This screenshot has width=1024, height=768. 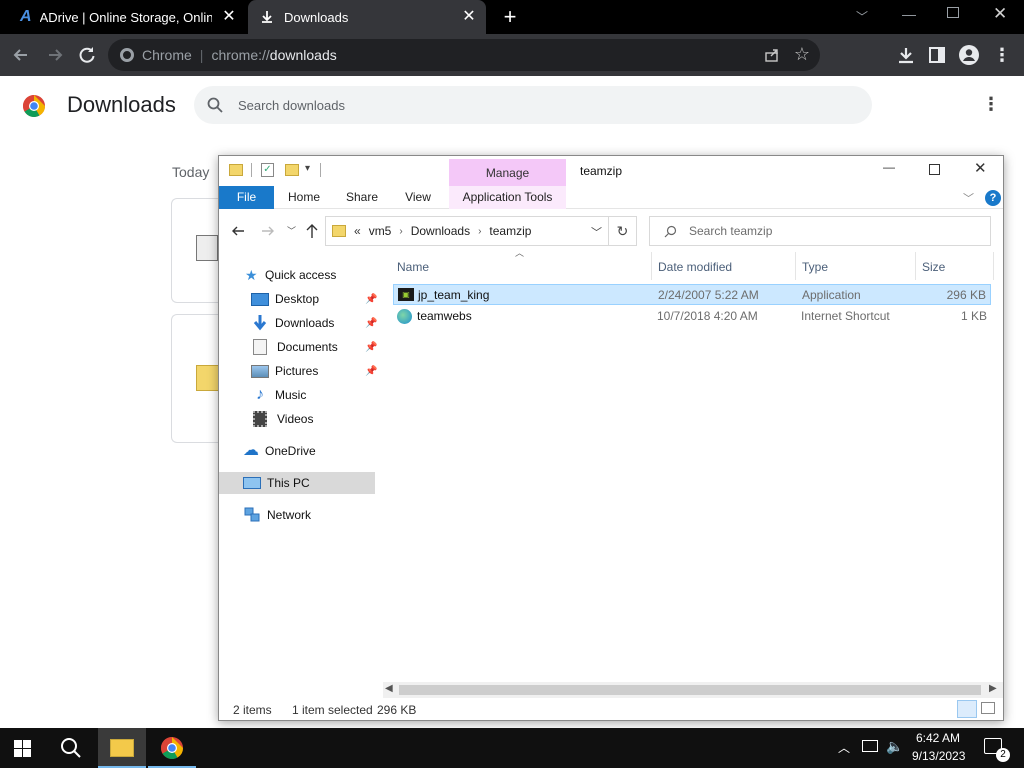 I want to click on search-folder-input: Search teamzip, so click(x=820, y=231).